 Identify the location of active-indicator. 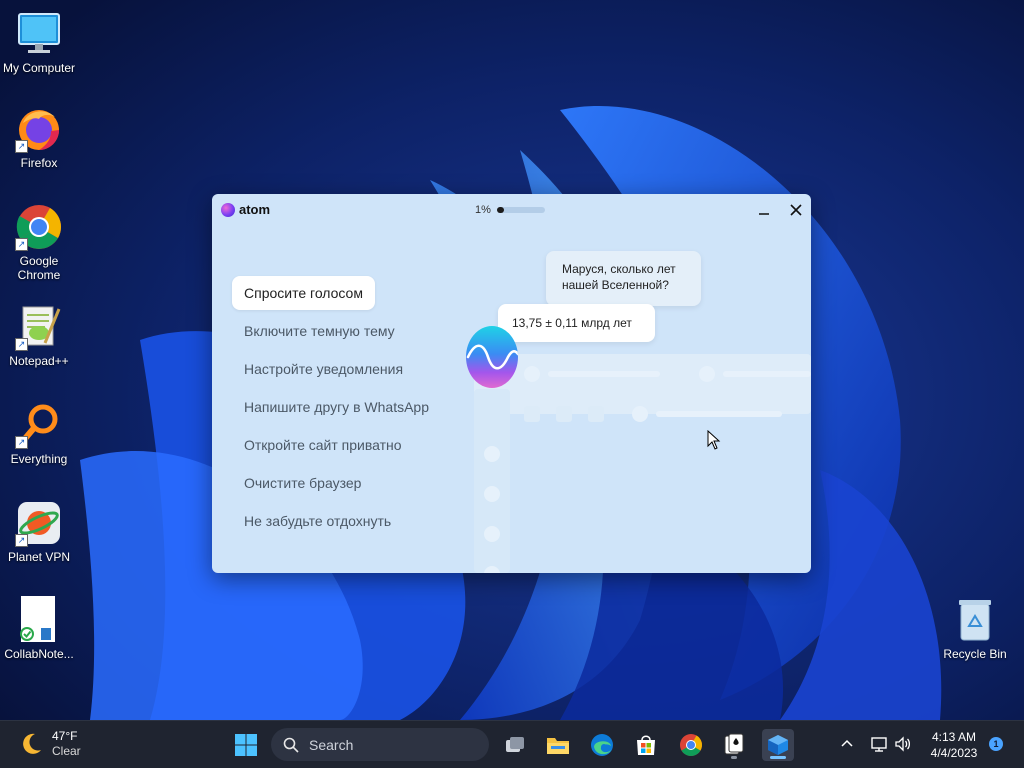
(778, 757).